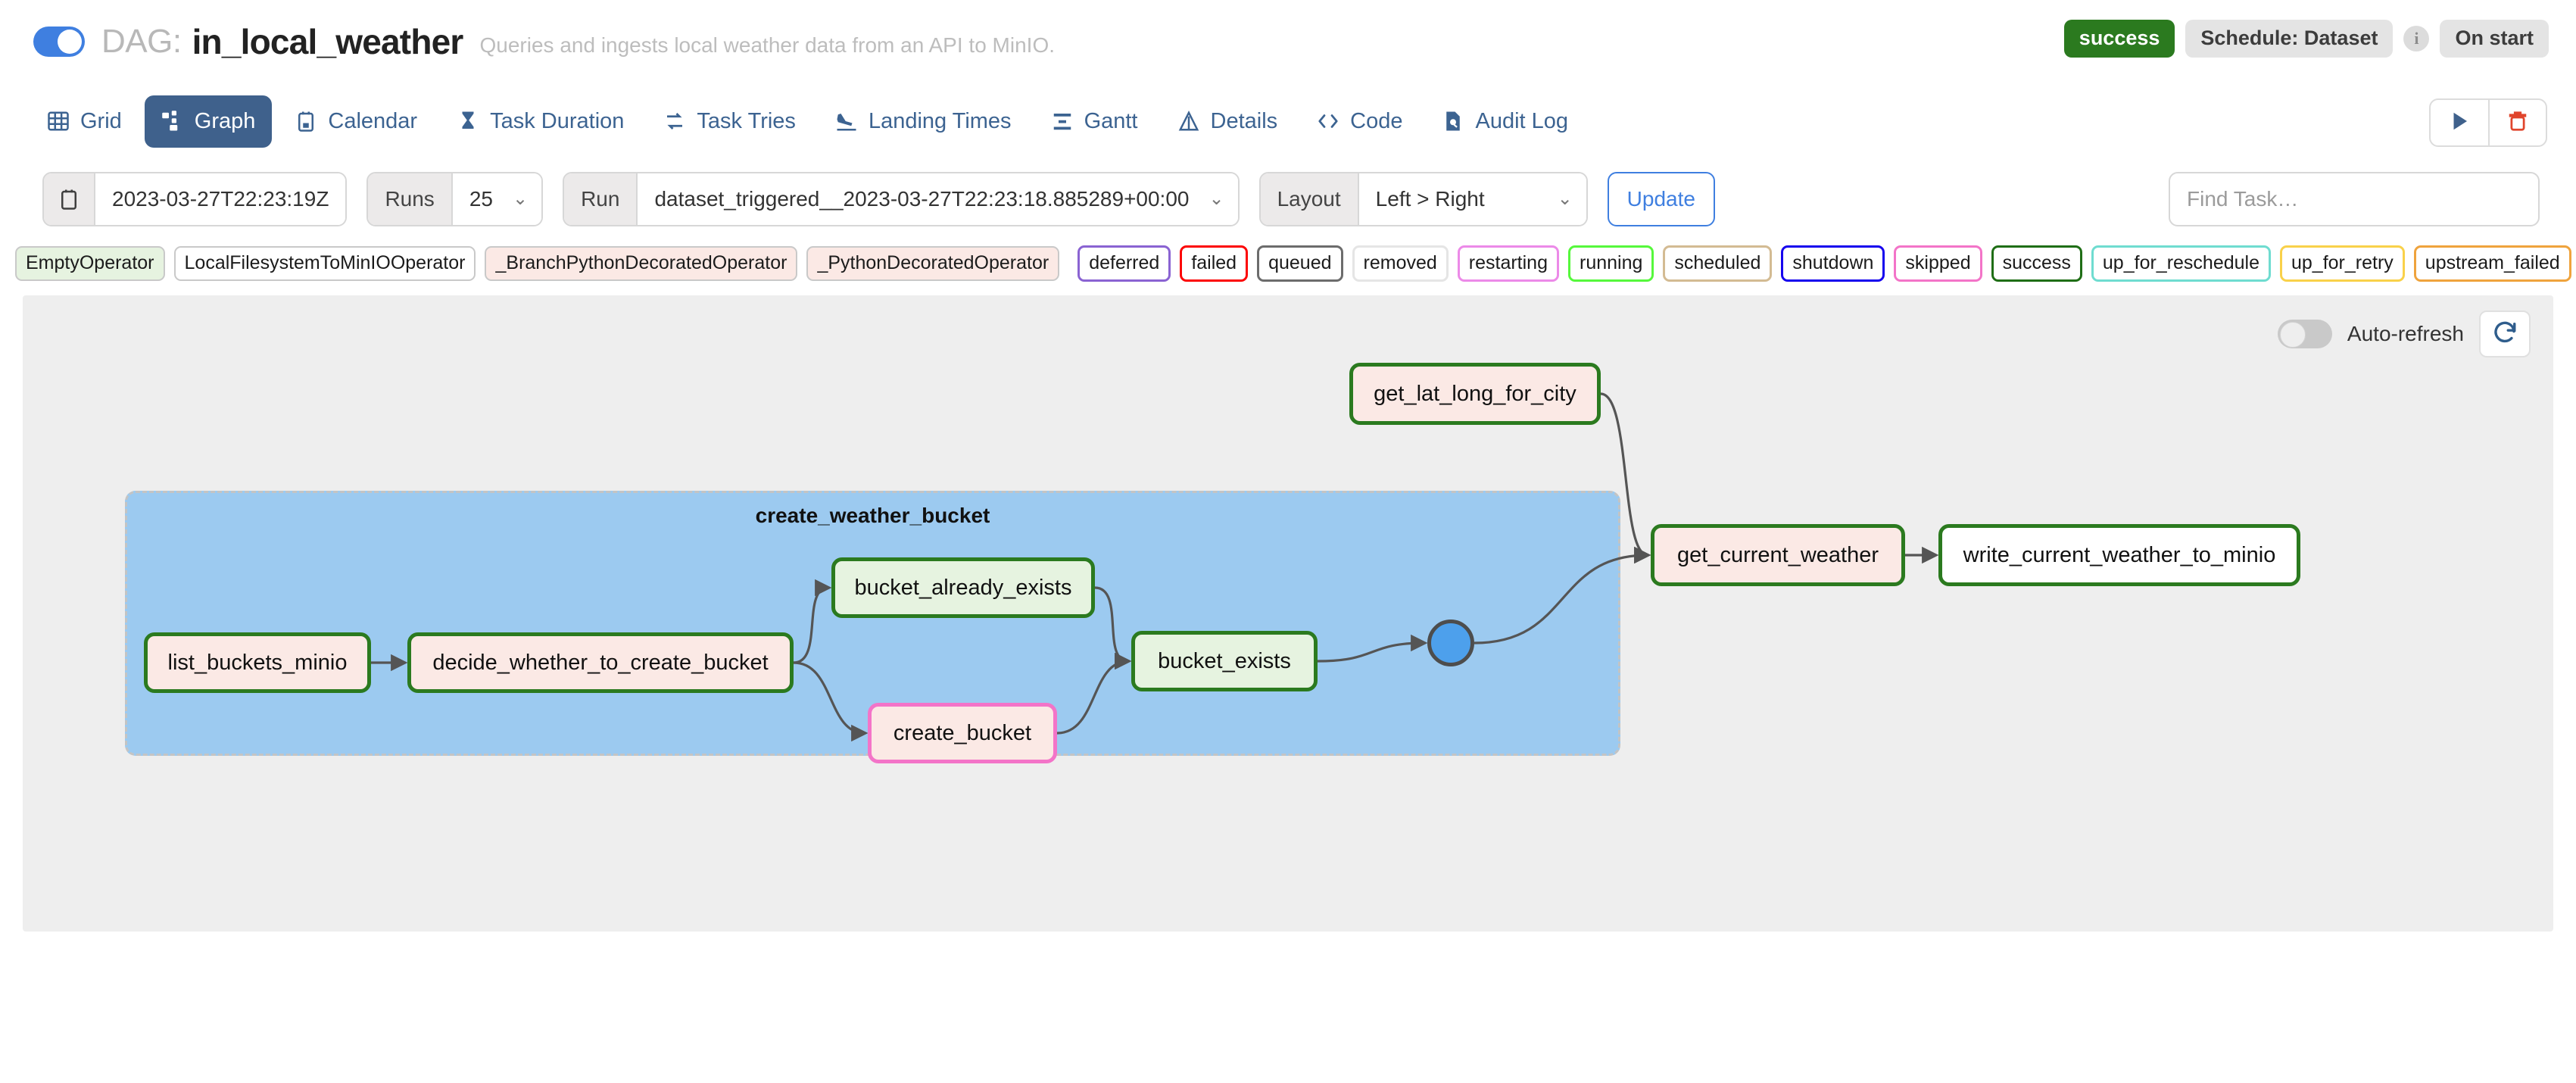 Image resolution: width=2576 pixels, height=1083 pixels. Describe the element at coordinates (101, 121) in the screenshot. I see `tab-grid-label: Grid` at that location.